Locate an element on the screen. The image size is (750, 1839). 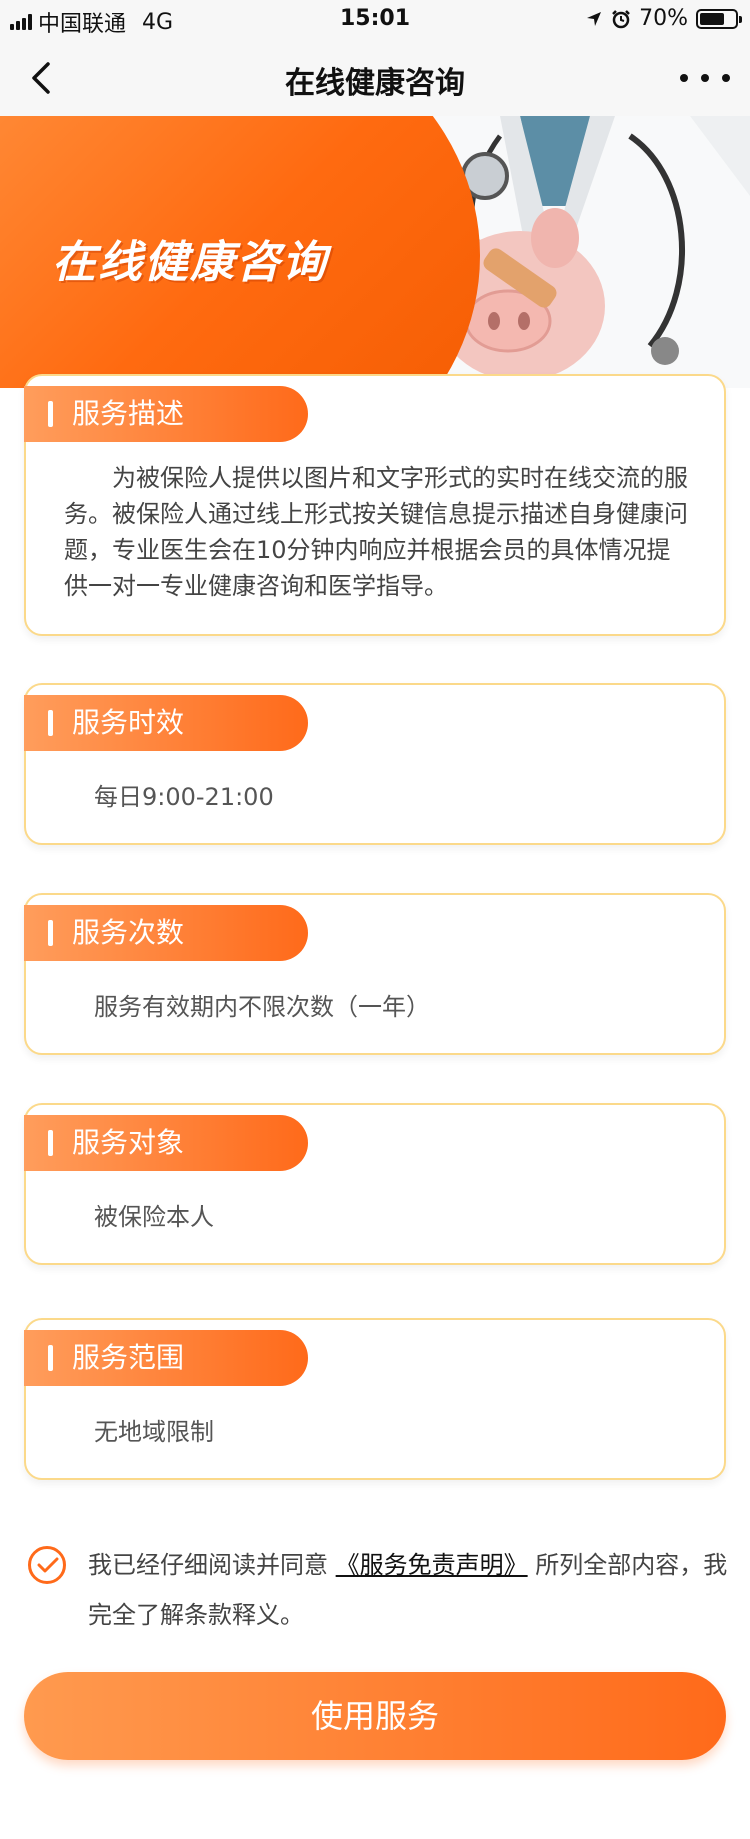
section-title: 服务描述 is located at coordinates (128, 413).